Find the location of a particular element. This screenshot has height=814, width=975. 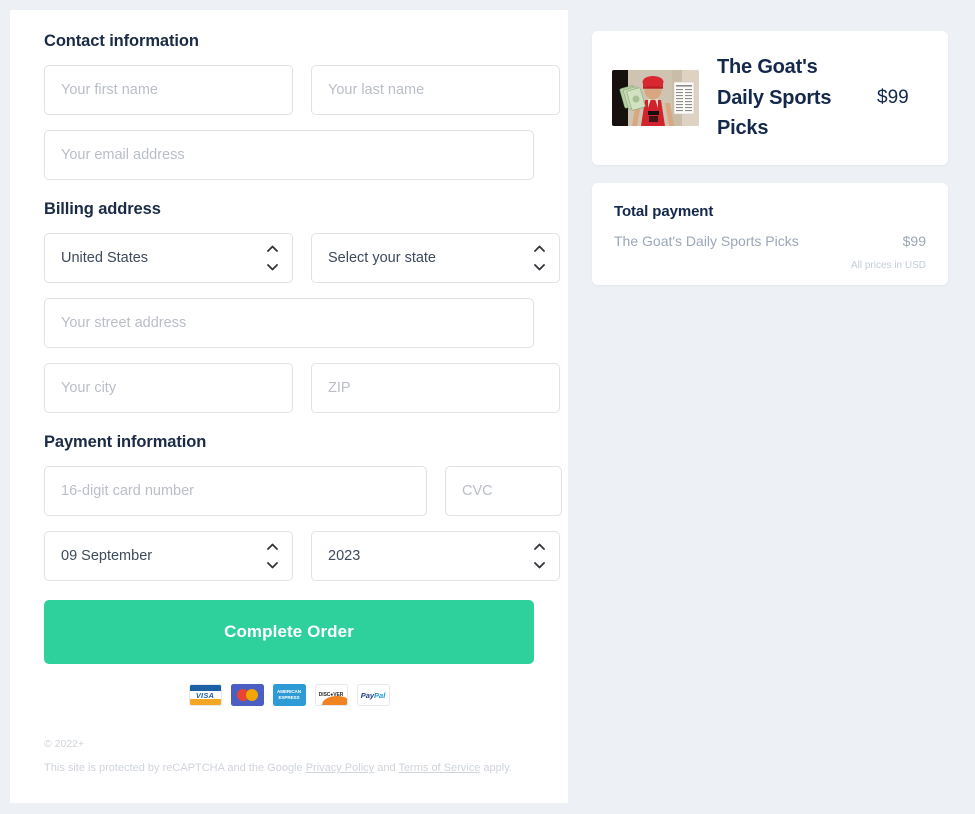

email-input: Your email address is located at coordinates (289, 155).